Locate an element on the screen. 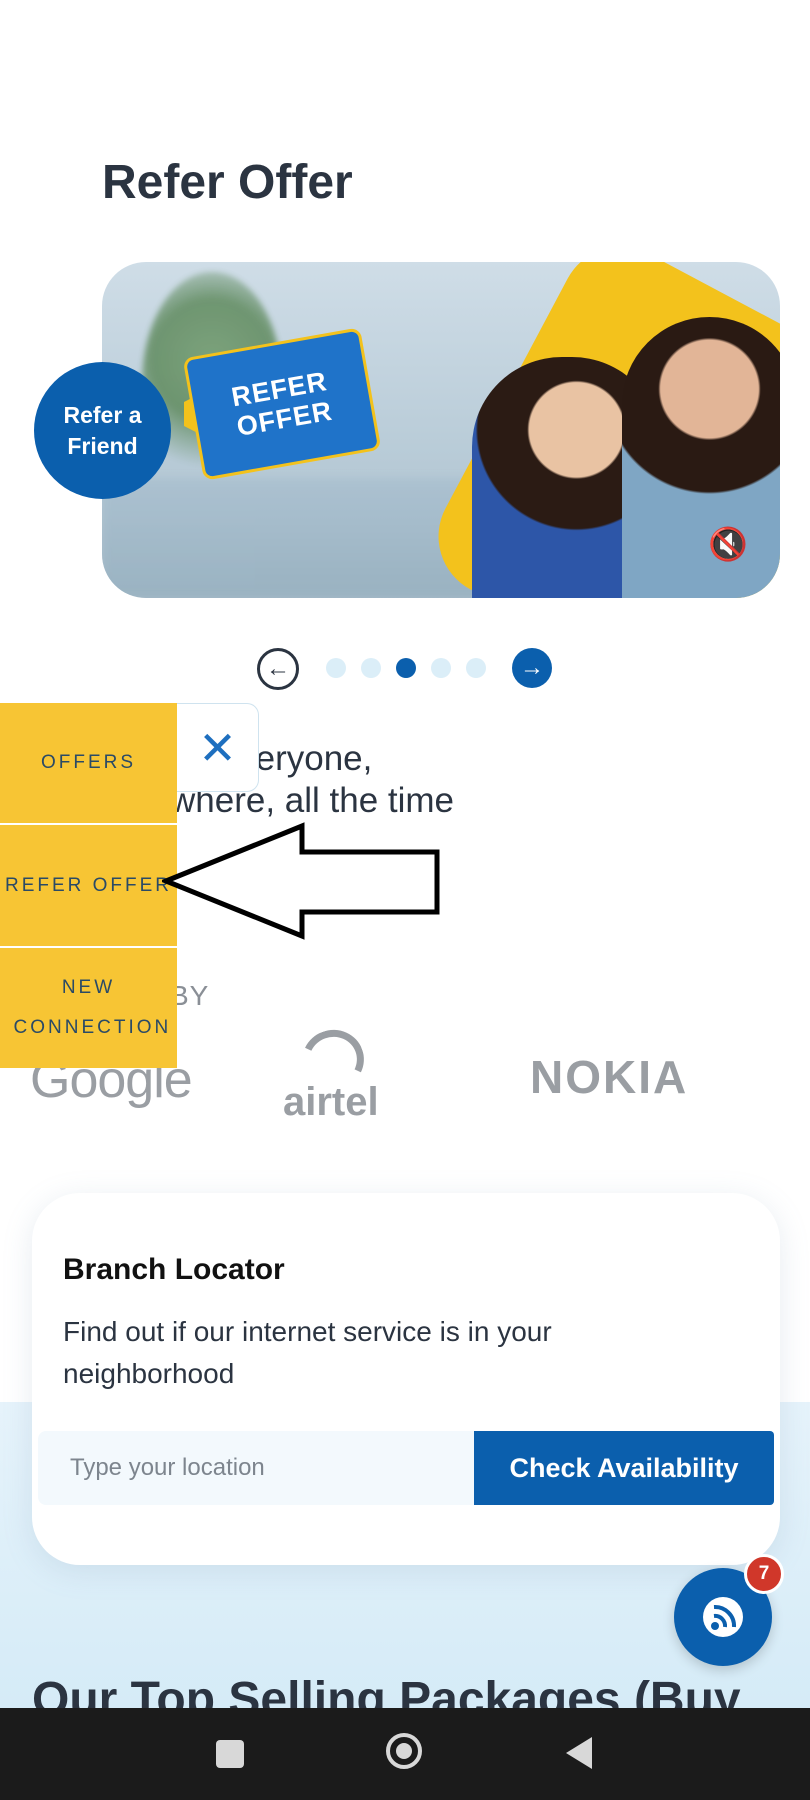 This screenshot has width=810, height=1800. branch-locator-title: Branch Locator is located at coordinates (174, 1269).